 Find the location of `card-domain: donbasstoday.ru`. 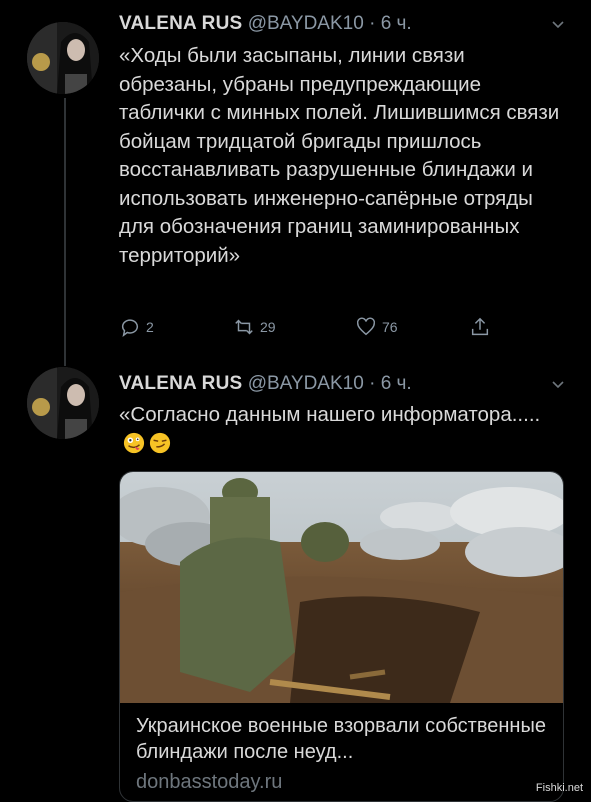

card-domain: donbasstoday.ru is located at coordinates (209, 782).